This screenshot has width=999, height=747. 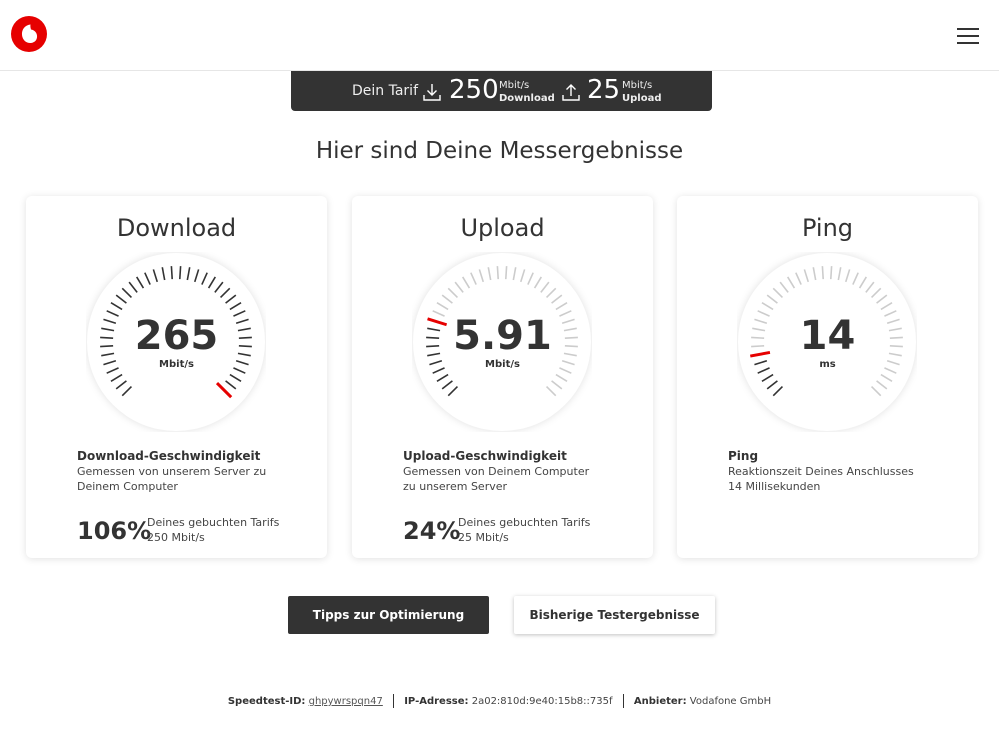 I want to click on download-percent-label: Deines gebuchten Tarifs 250 Mbit/s, so click(x=213, y=530).